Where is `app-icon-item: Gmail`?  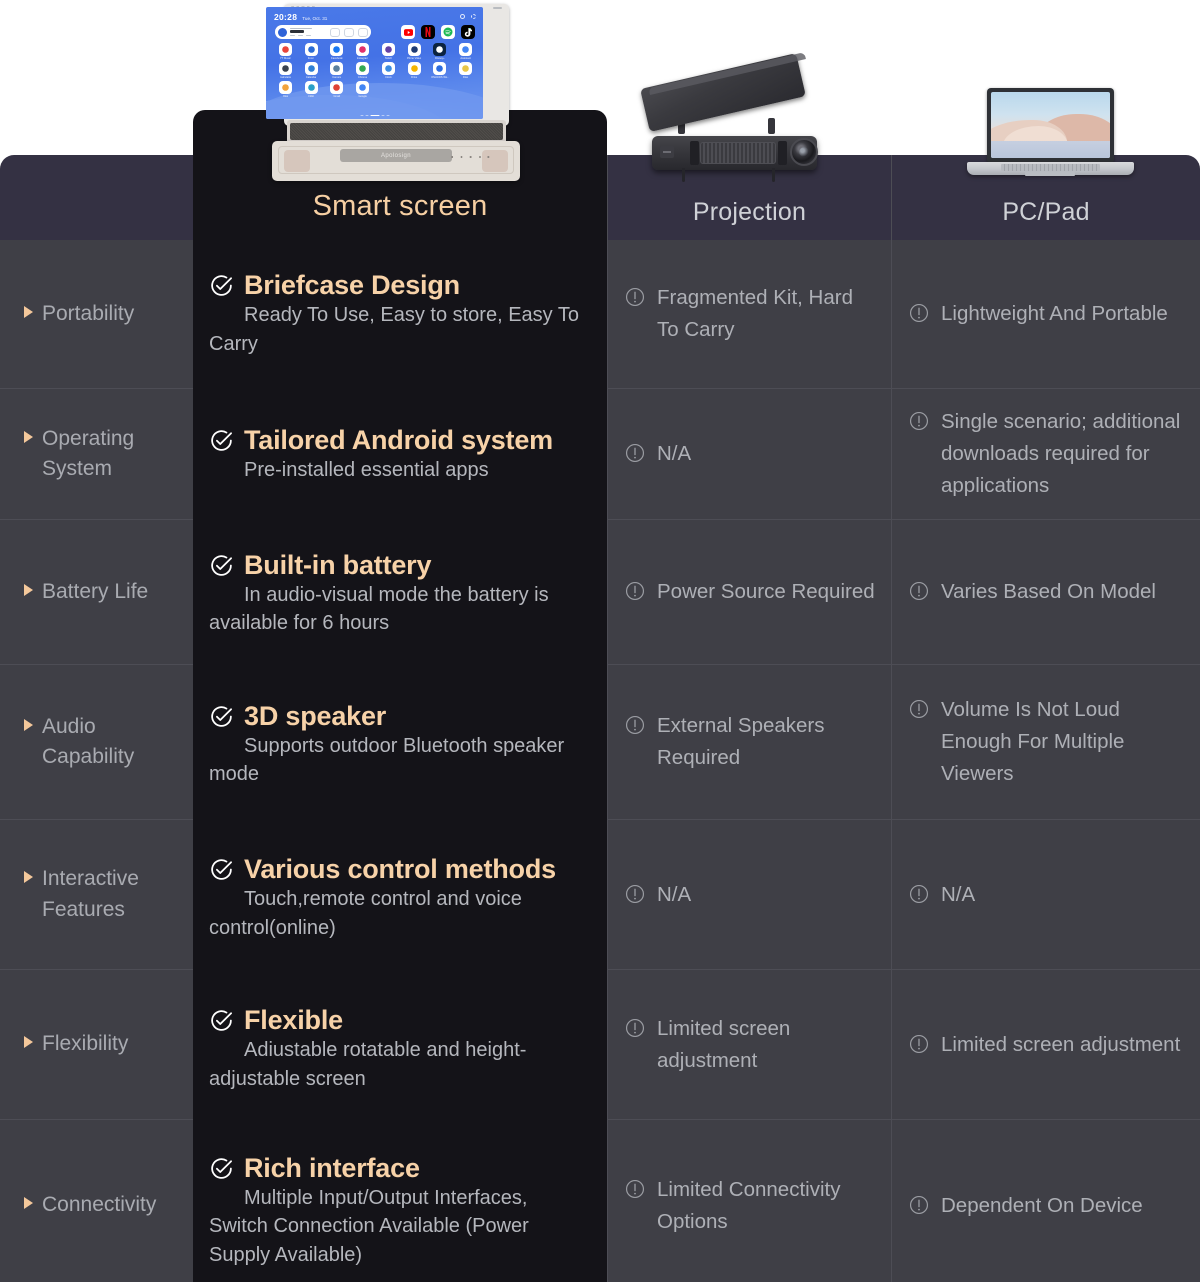 app-icon-item: Gmail is located at coordinates (337, 89).